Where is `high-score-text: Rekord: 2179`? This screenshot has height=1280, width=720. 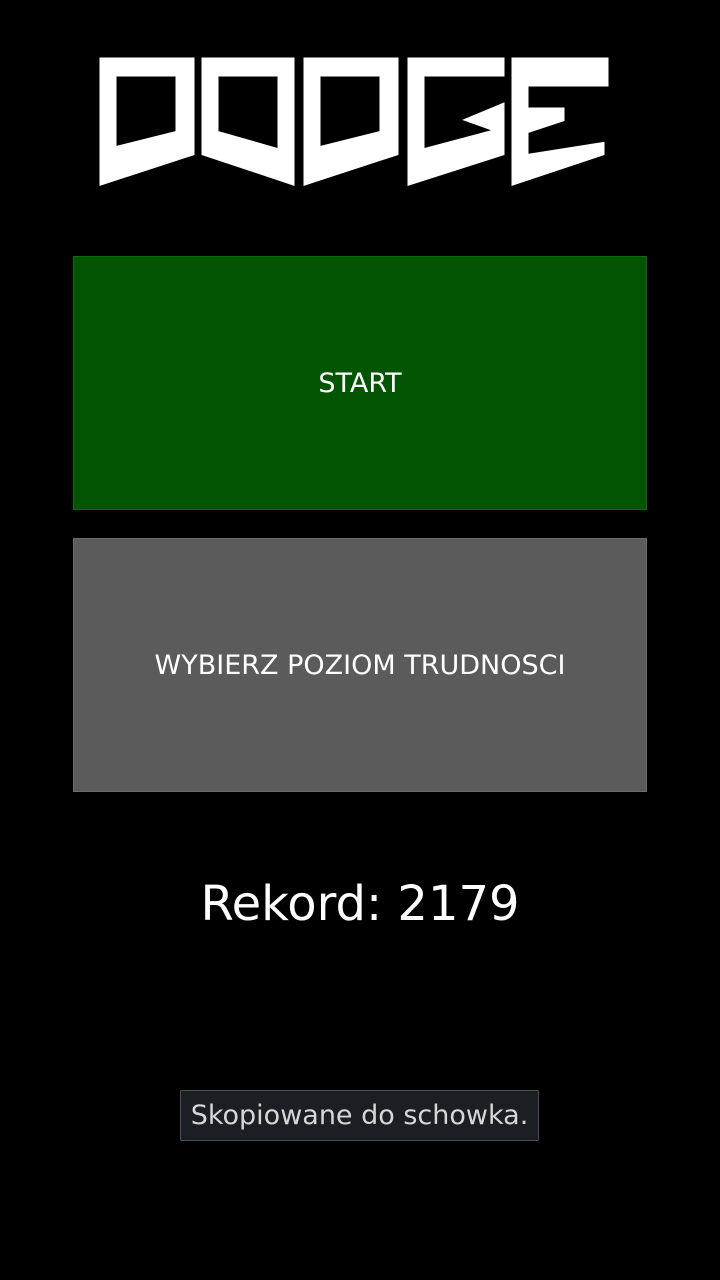 high-score-text: Rekord: 2179 is located at coordinates (360, 904).